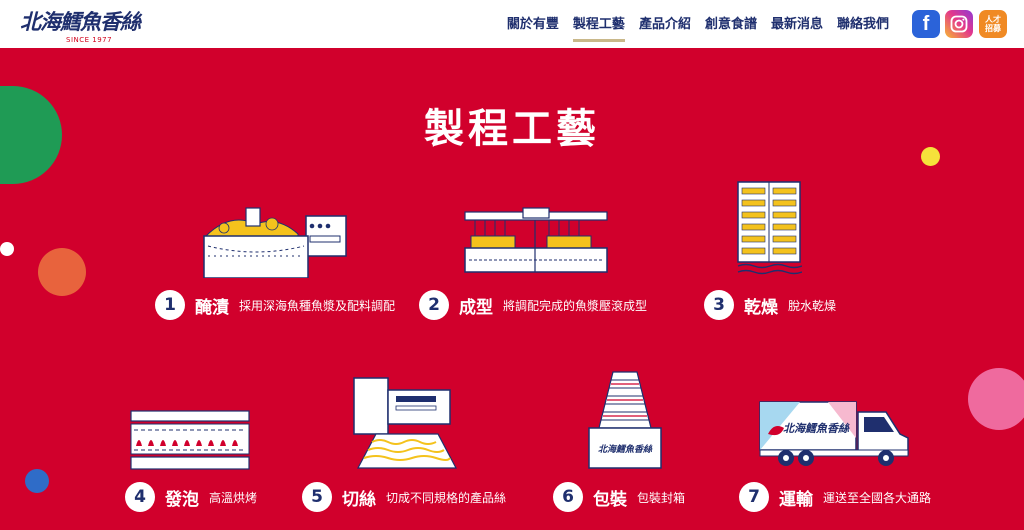 The image size is (1024, 530). What do you see at coordinates (317, 497) in the screenshot?
I see `step-number: 5` at bounding box center [317, 497].